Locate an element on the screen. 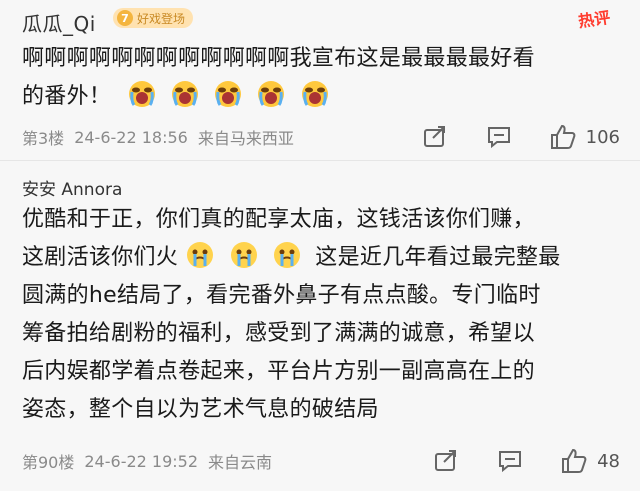 The width and height of the screenshot is (640, 491). hot-comment-tag: 热评 is located at coordinates (594, 19).